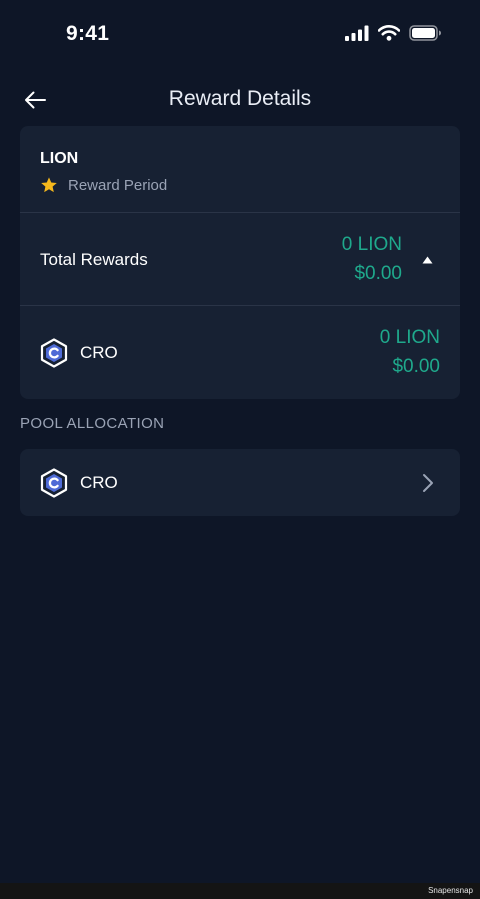 This screenshot has height=899, width=480. What do you see at coordinates (450, 890) in the screenshot?
I see `watermark: Snapensnap` at bounding box center [450, 890].